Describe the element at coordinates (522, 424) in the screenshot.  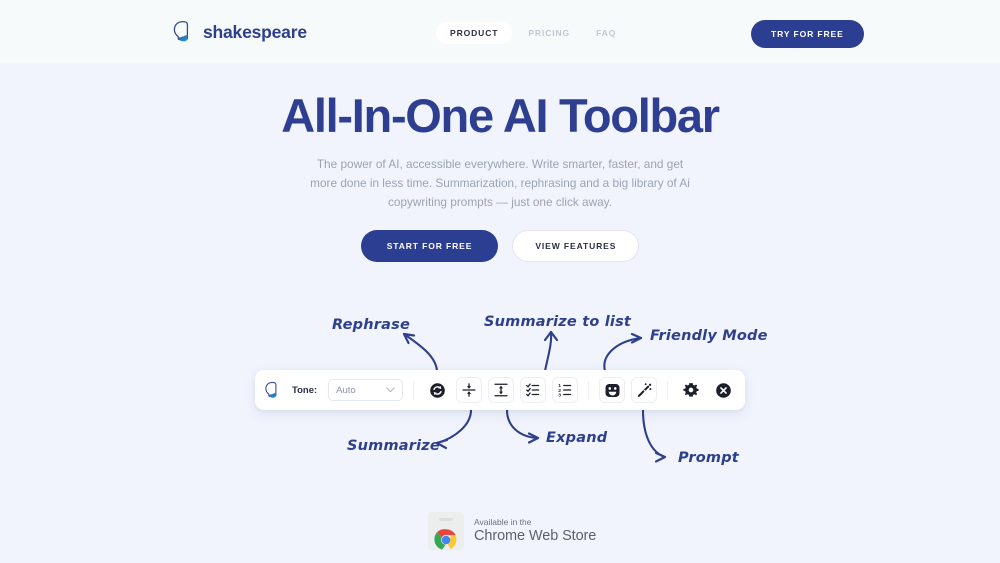
I see `arrow-expand` at that location.